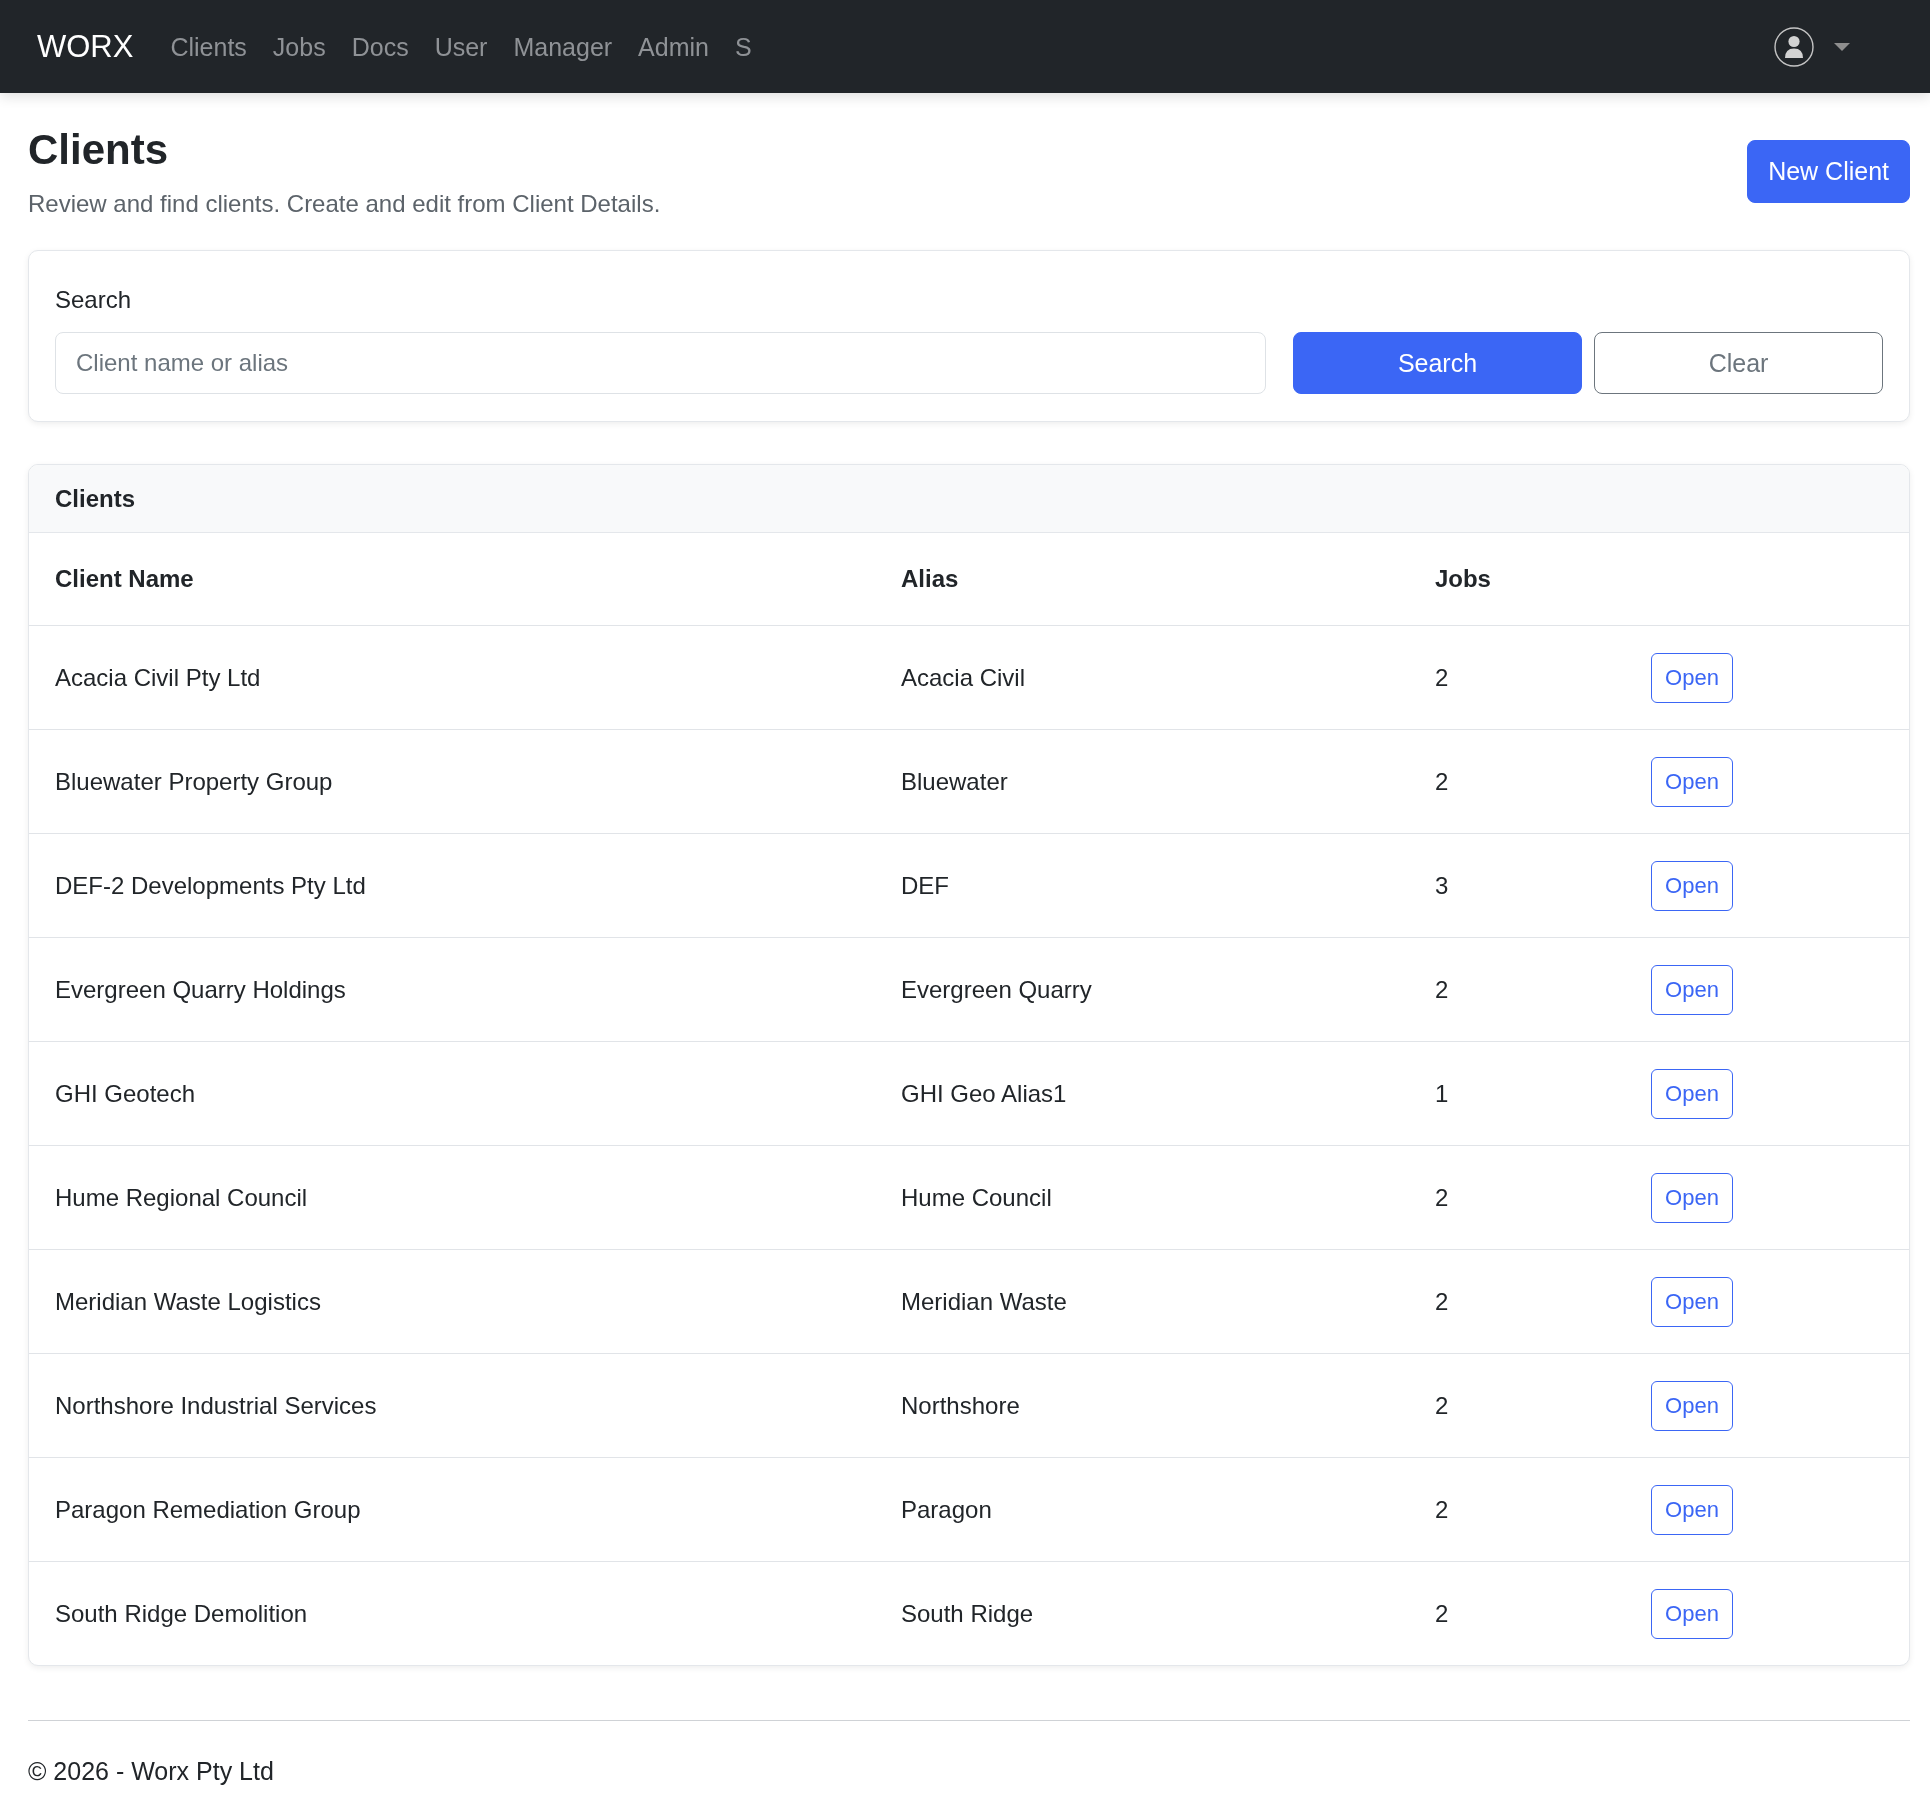  Describe the element at coordinates (181, 1613) in the screenshot. I see `client-name: South Ridge Demolition` at that location.